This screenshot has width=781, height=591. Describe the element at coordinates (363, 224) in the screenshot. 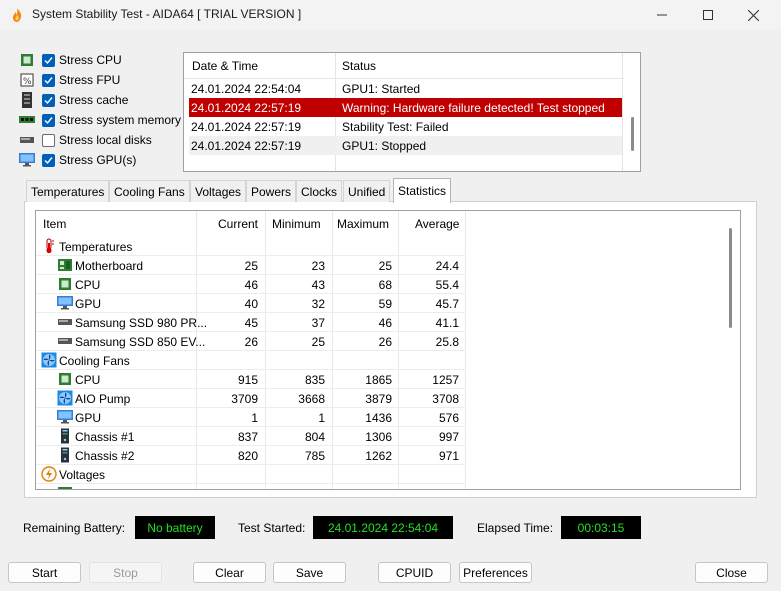

I see `col-maximum: Maximum` at that location.